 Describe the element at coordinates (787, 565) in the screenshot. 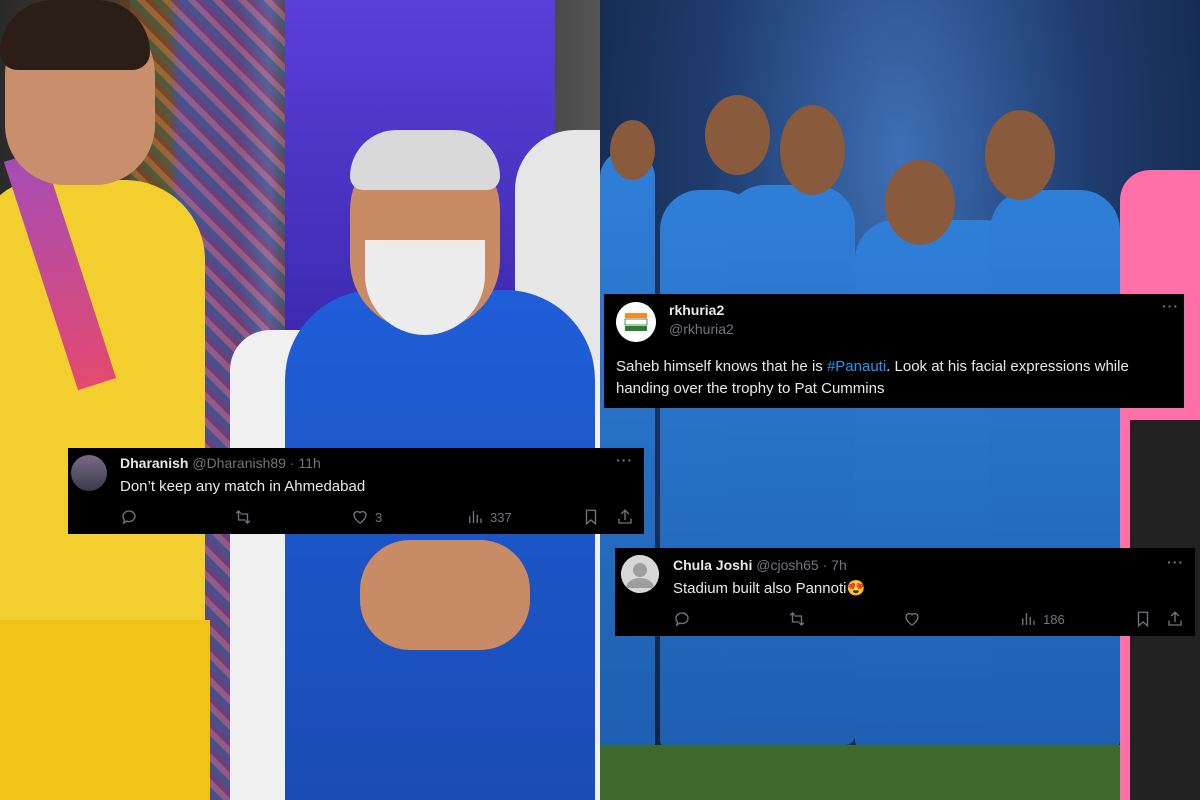

I see `author-handle: @cjosh65` at that location.